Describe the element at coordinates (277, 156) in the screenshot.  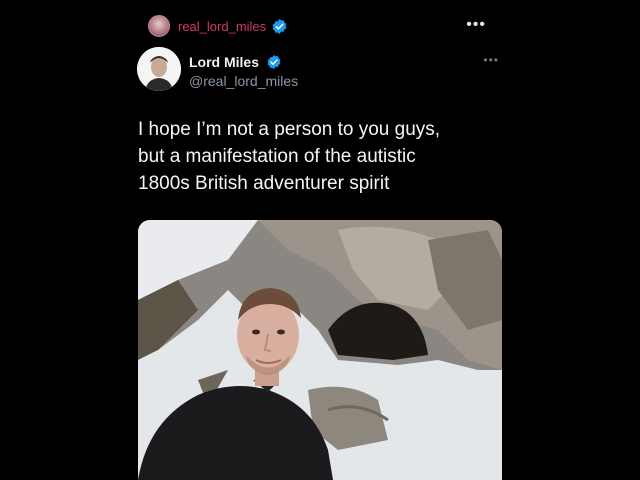
I see `tweet-text-line: but a manifestation of the autistic` at that location.